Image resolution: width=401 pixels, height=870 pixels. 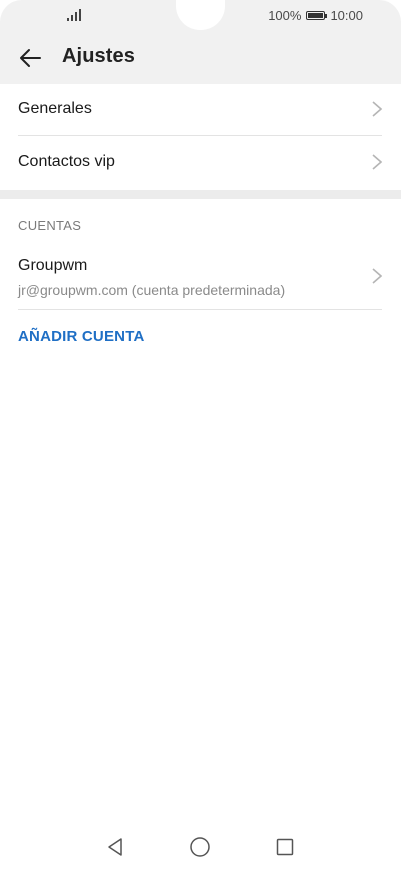 I want to click on battery-percent: 100%, so click(x=285, y=15).